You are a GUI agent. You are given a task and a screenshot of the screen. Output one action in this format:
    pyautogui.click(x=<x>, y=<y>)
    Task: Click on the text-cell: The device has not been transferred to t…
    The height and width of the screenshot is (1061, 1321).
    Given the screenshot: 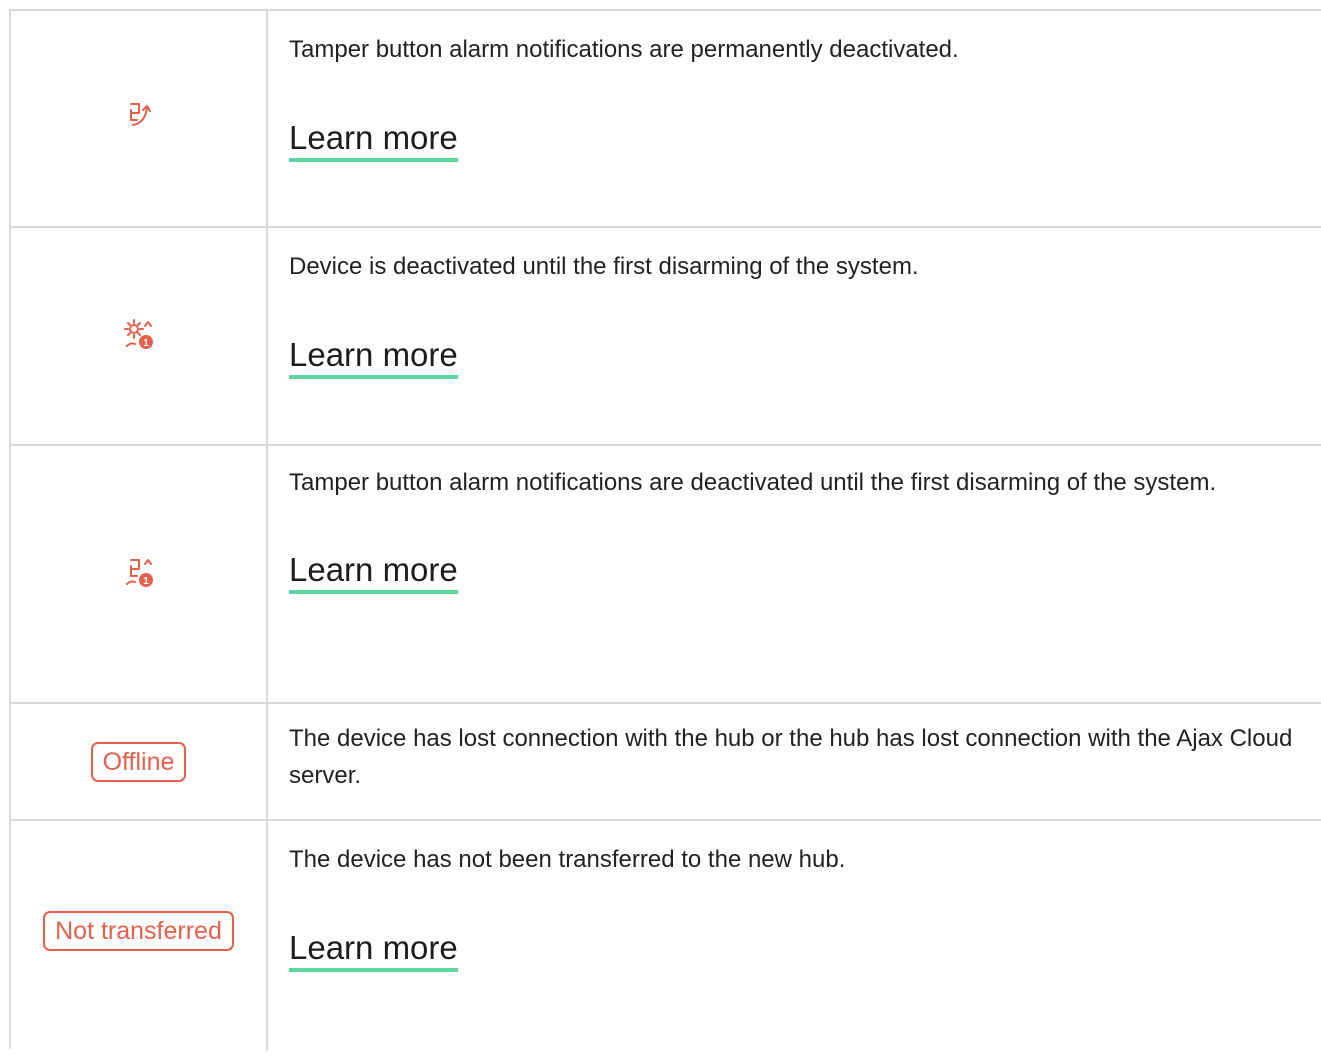 What is the action you would take?
    pyautogui.click(x=799, y=906)
    